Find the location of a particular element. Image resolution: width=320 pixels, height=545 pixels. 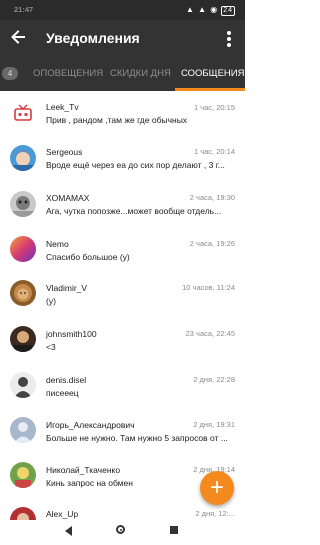

message-time: 1 час, 20:14 is located at coordinates (214, 151).